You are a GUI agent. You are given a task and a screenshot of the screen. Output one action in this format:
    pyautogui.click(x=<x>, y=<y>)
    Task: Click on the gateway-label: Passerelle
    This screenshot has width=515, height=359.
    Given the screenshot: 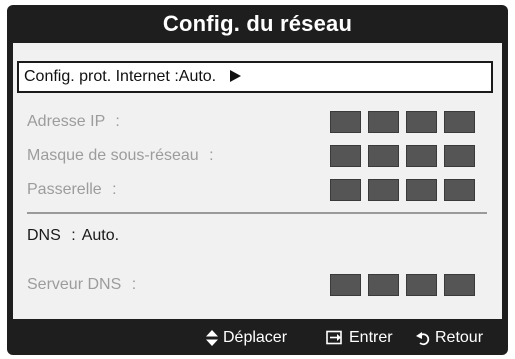 What is the action you would take?
    pyautogui.click(x=64, y=189)
    